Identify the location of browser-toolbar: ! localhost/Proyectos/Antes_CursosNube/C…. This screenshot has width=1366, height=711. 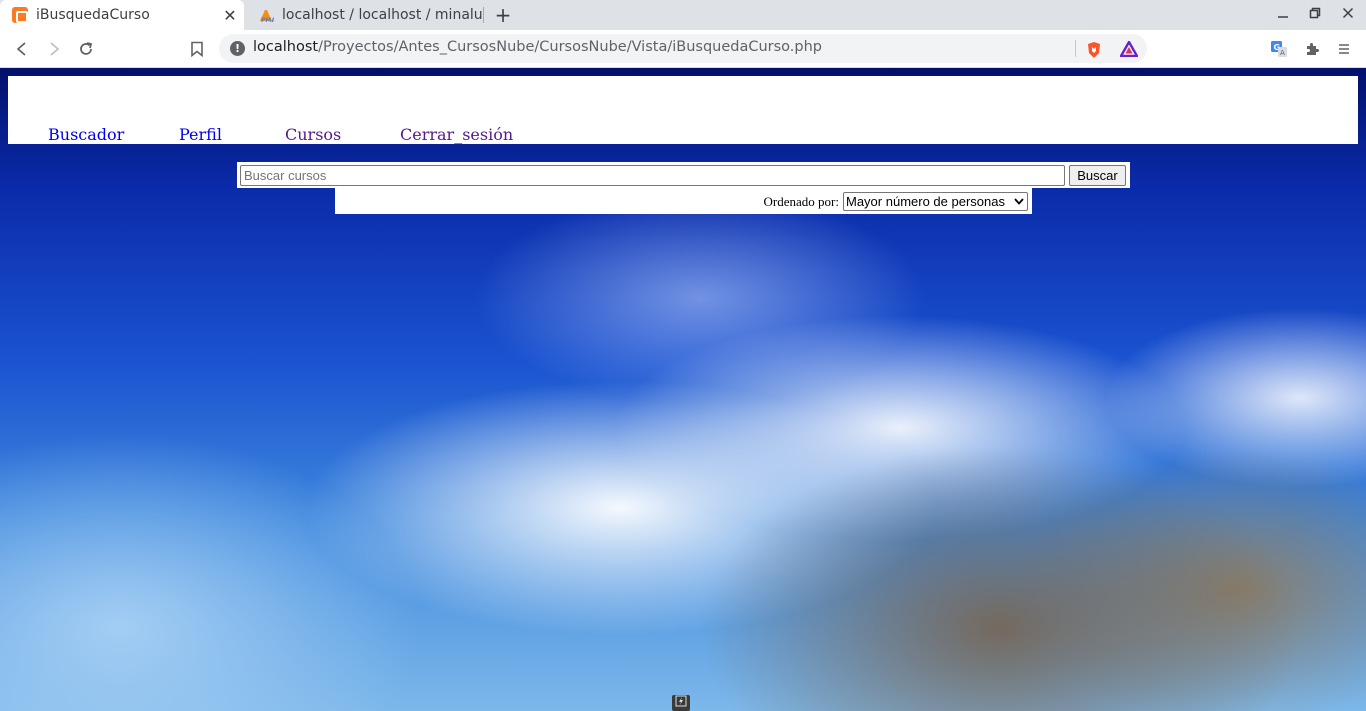
(683, 49).